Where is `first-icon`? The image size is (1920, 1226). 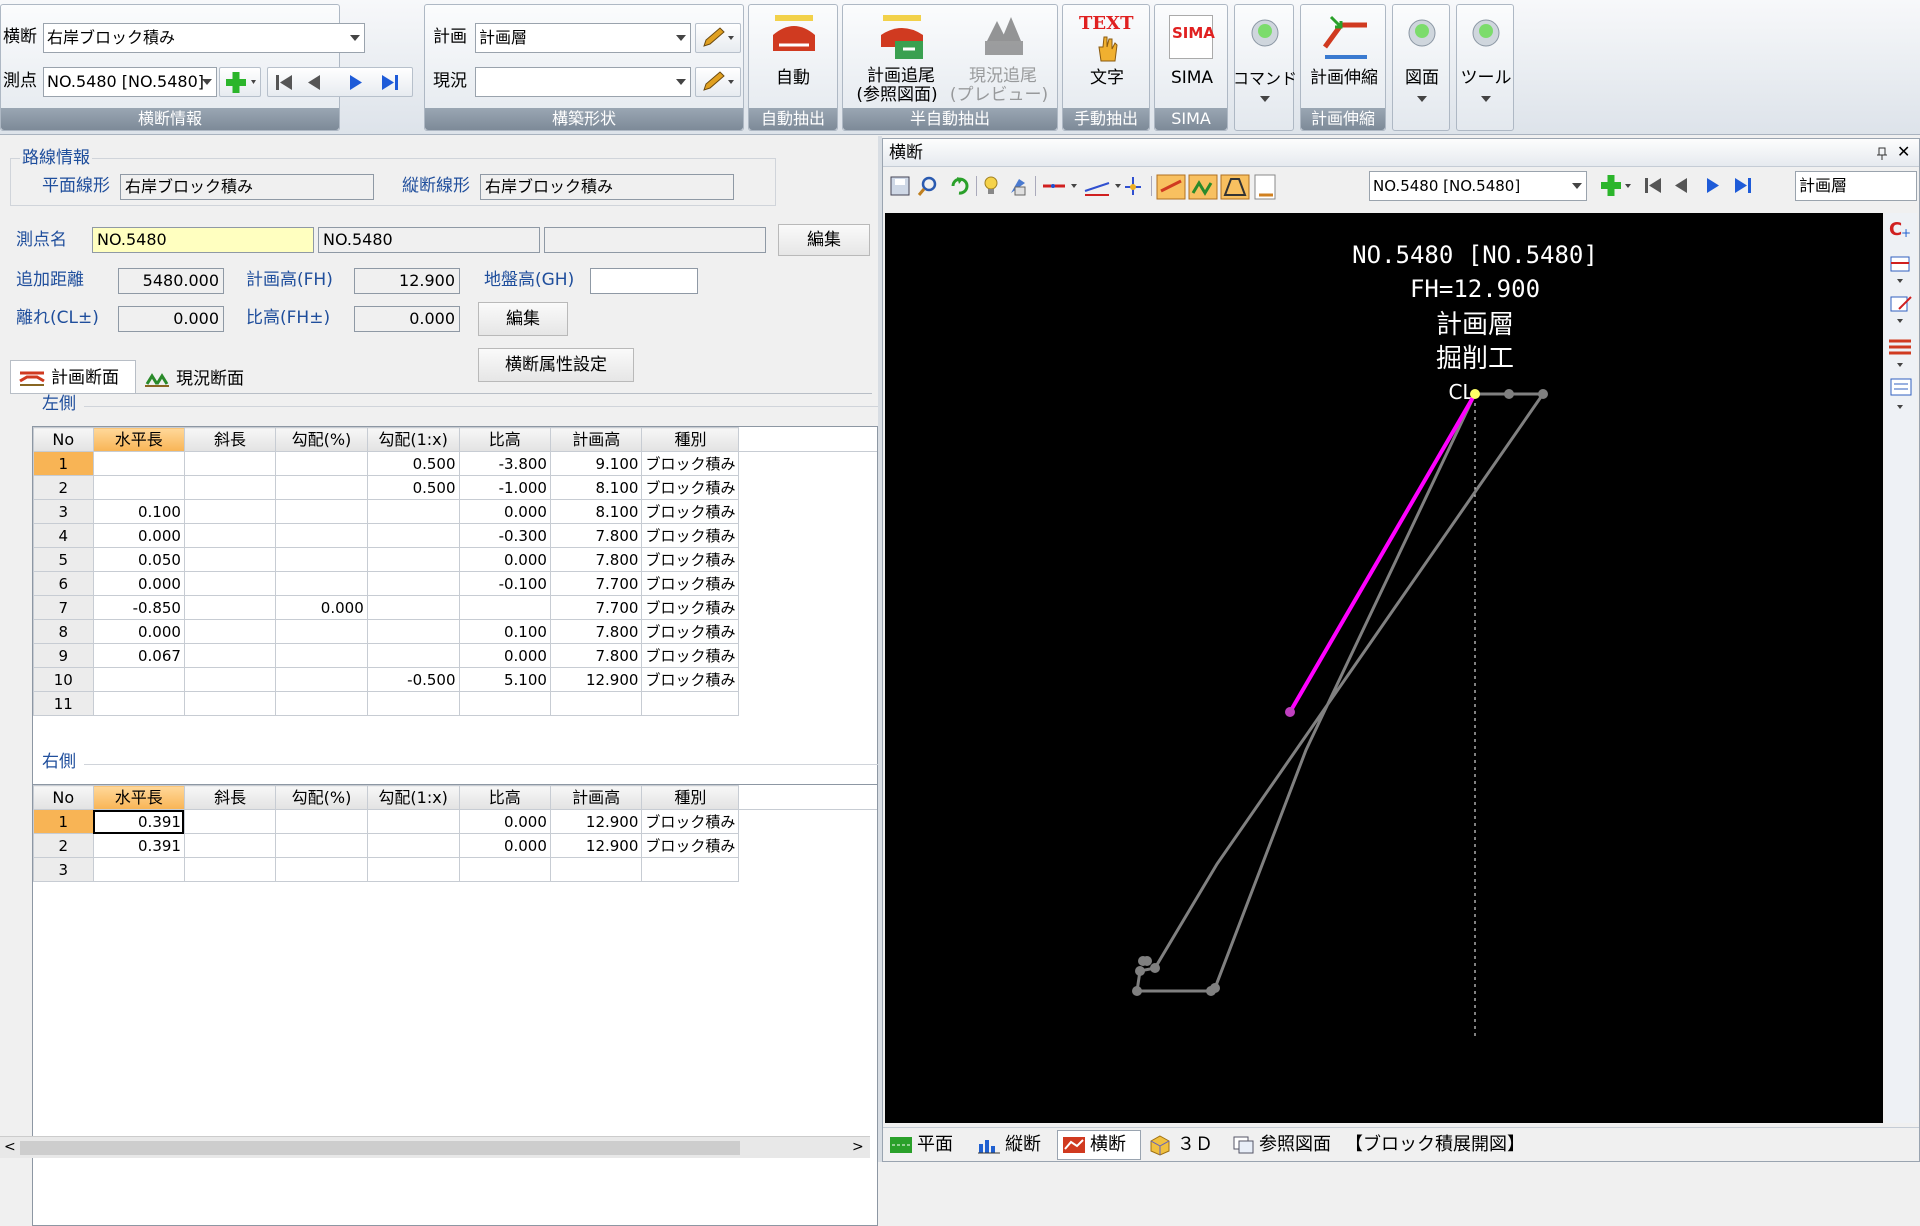 first-icon is located at coordinates (1653, 185).